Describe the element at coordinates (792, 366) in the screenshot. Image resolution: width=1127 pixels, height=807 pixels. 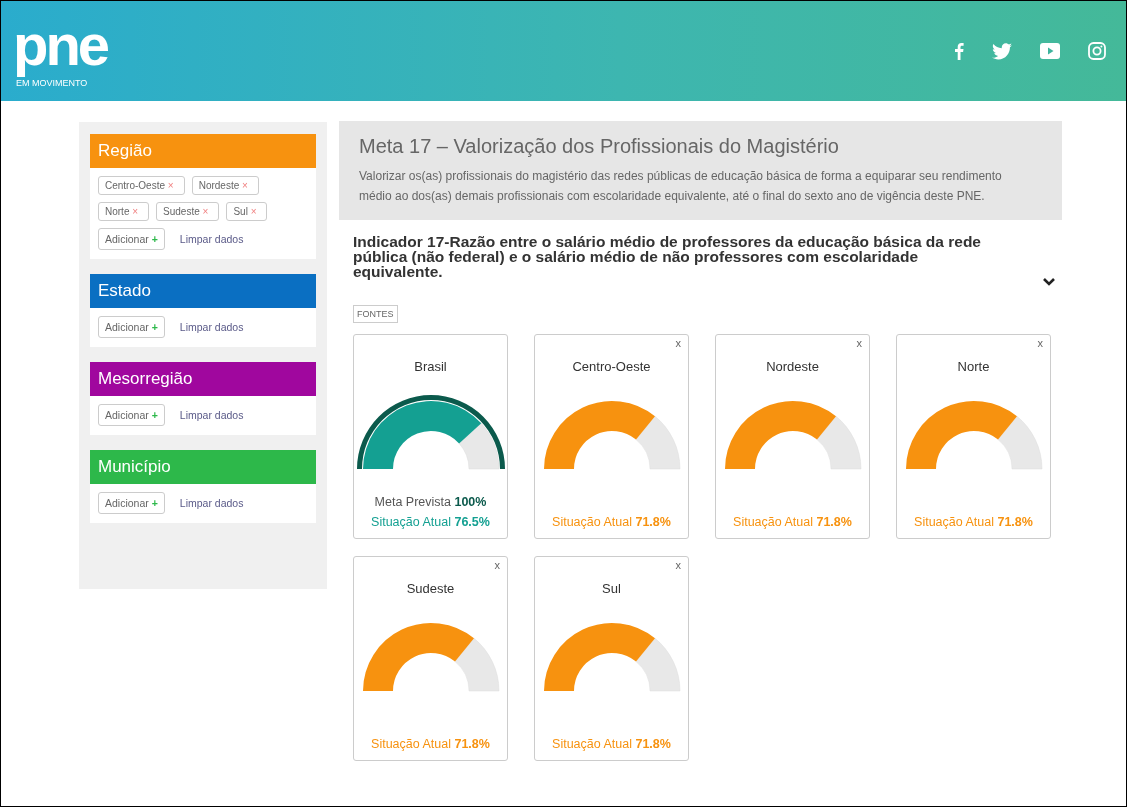
I see `card-title: Nordeste` at that location.